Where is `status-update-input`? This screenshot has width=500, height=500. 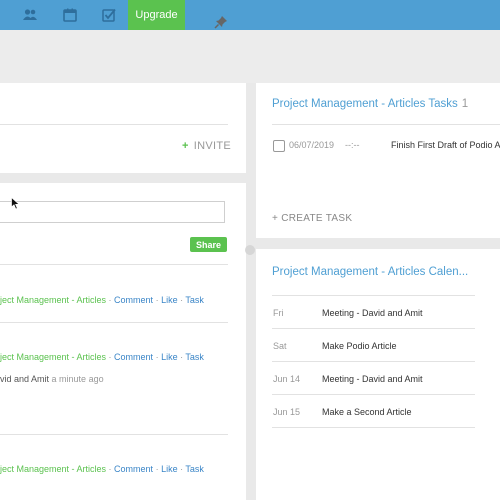 status-update-input is located at coordinates (112, 212).